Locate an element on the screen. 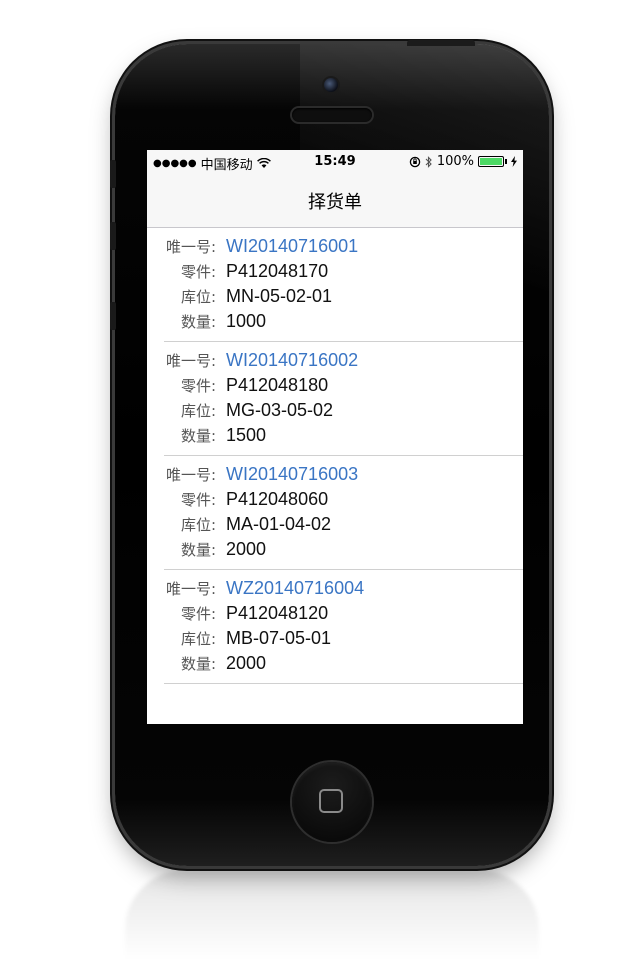  battery-fill is located at coordinates (491, 161).